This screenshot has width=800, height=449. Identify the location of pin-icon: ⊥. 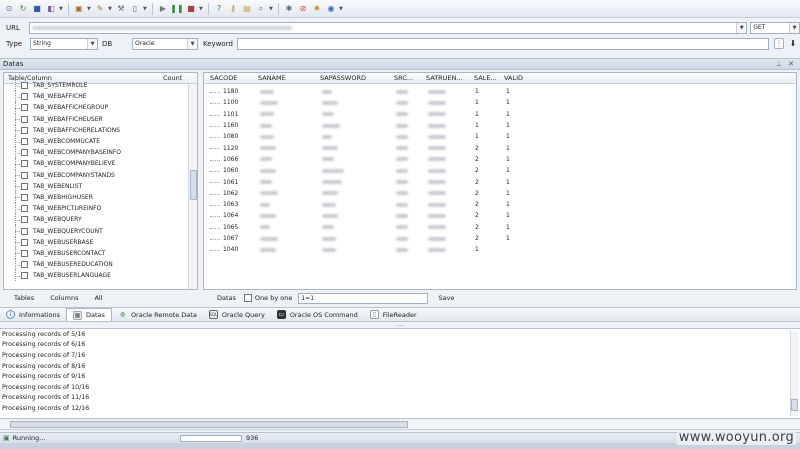
(779, 64).